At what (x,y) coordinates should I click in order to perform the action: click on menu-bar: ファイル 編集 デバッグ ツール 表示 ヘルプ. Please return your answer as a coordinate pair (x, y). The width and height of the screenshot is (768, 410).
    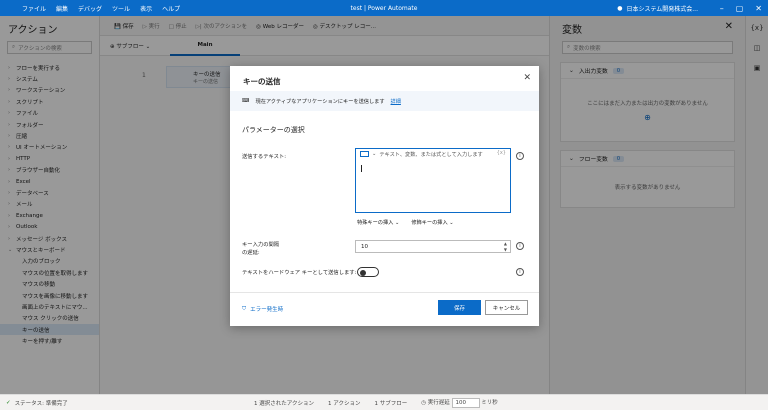
    Looking at the image, I should click on (101, 8).